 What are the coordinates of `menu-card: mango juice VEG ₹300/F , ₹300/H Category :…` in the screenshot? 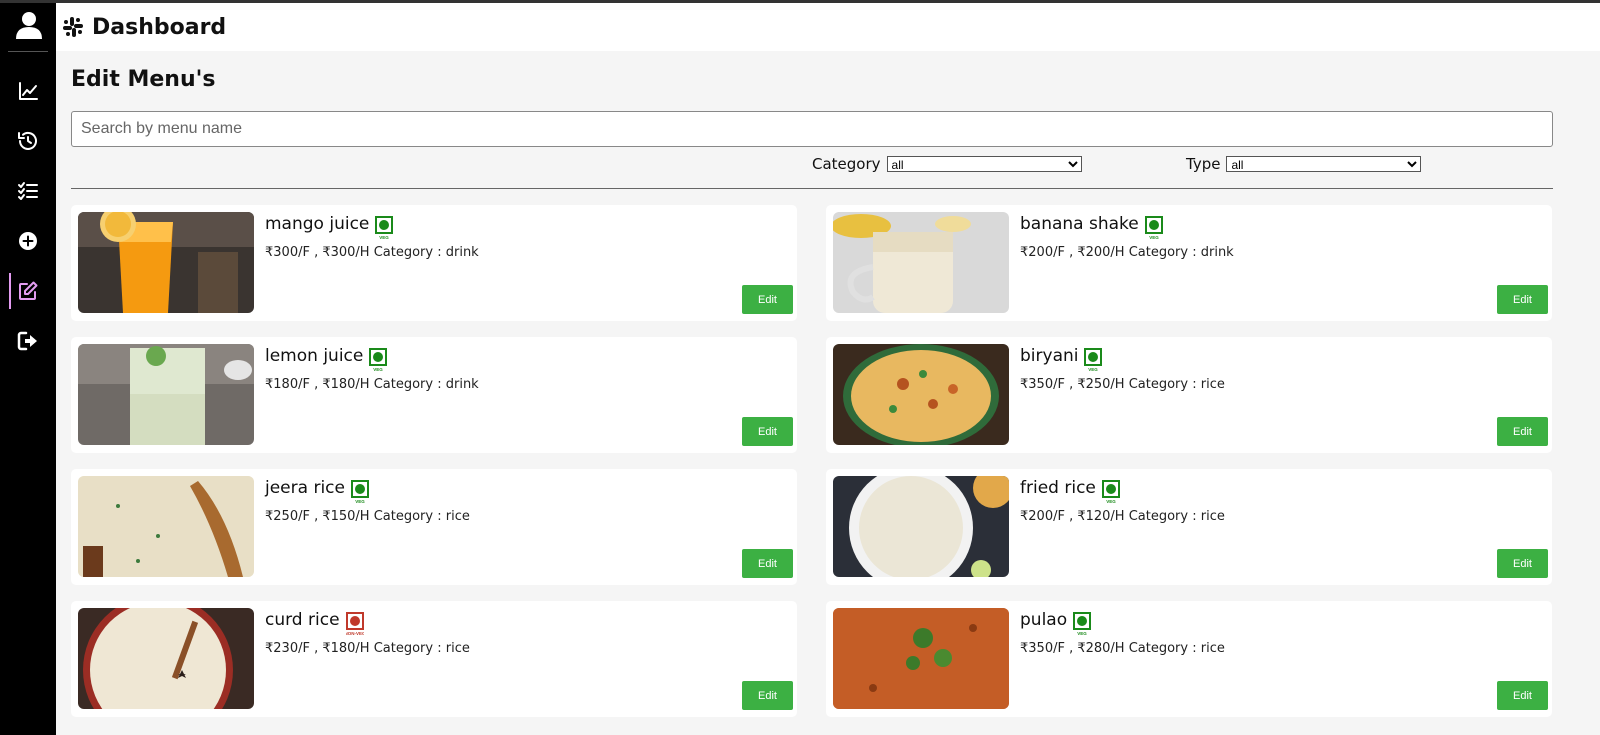 It's located at (434, 263).